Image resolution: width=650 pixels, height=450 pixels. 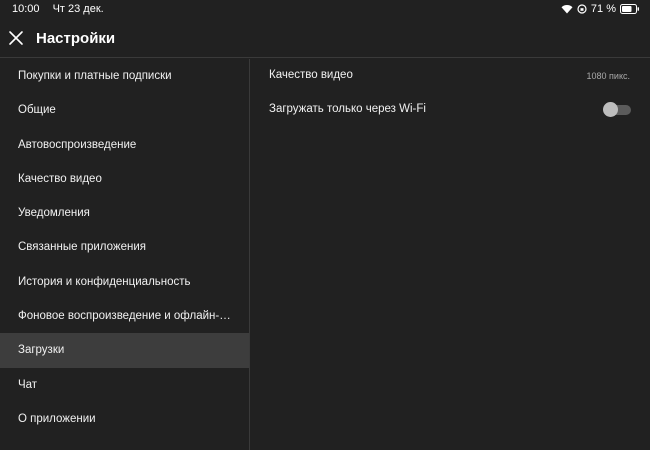 What do you see at coordinates (325, 10) in the screenshot?
I see `status-bar: 10:00 Чт 23 дек. 71 %` at bounding box center [325, 10].